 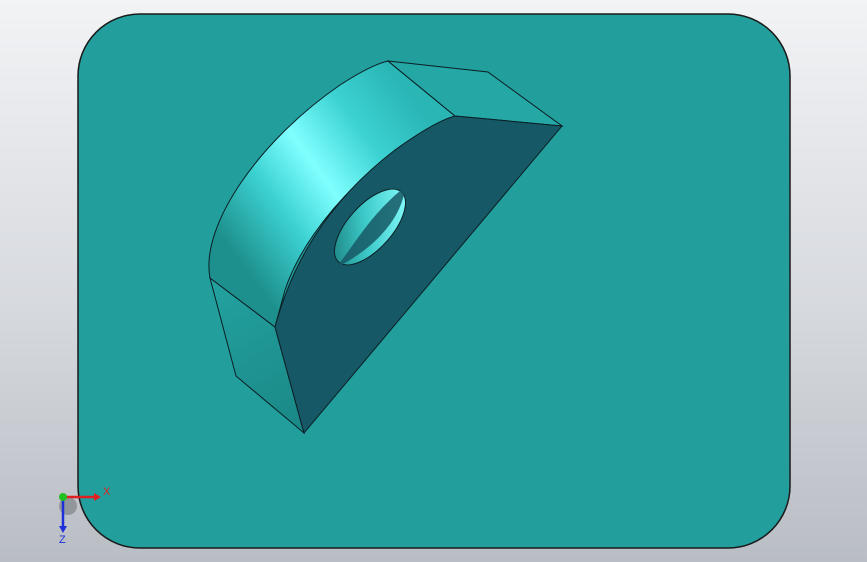 What do you see at coordinates (63, 529) in the screenshot?
I see `z-axis-arrow-icon` at bounding box center [63, 529].